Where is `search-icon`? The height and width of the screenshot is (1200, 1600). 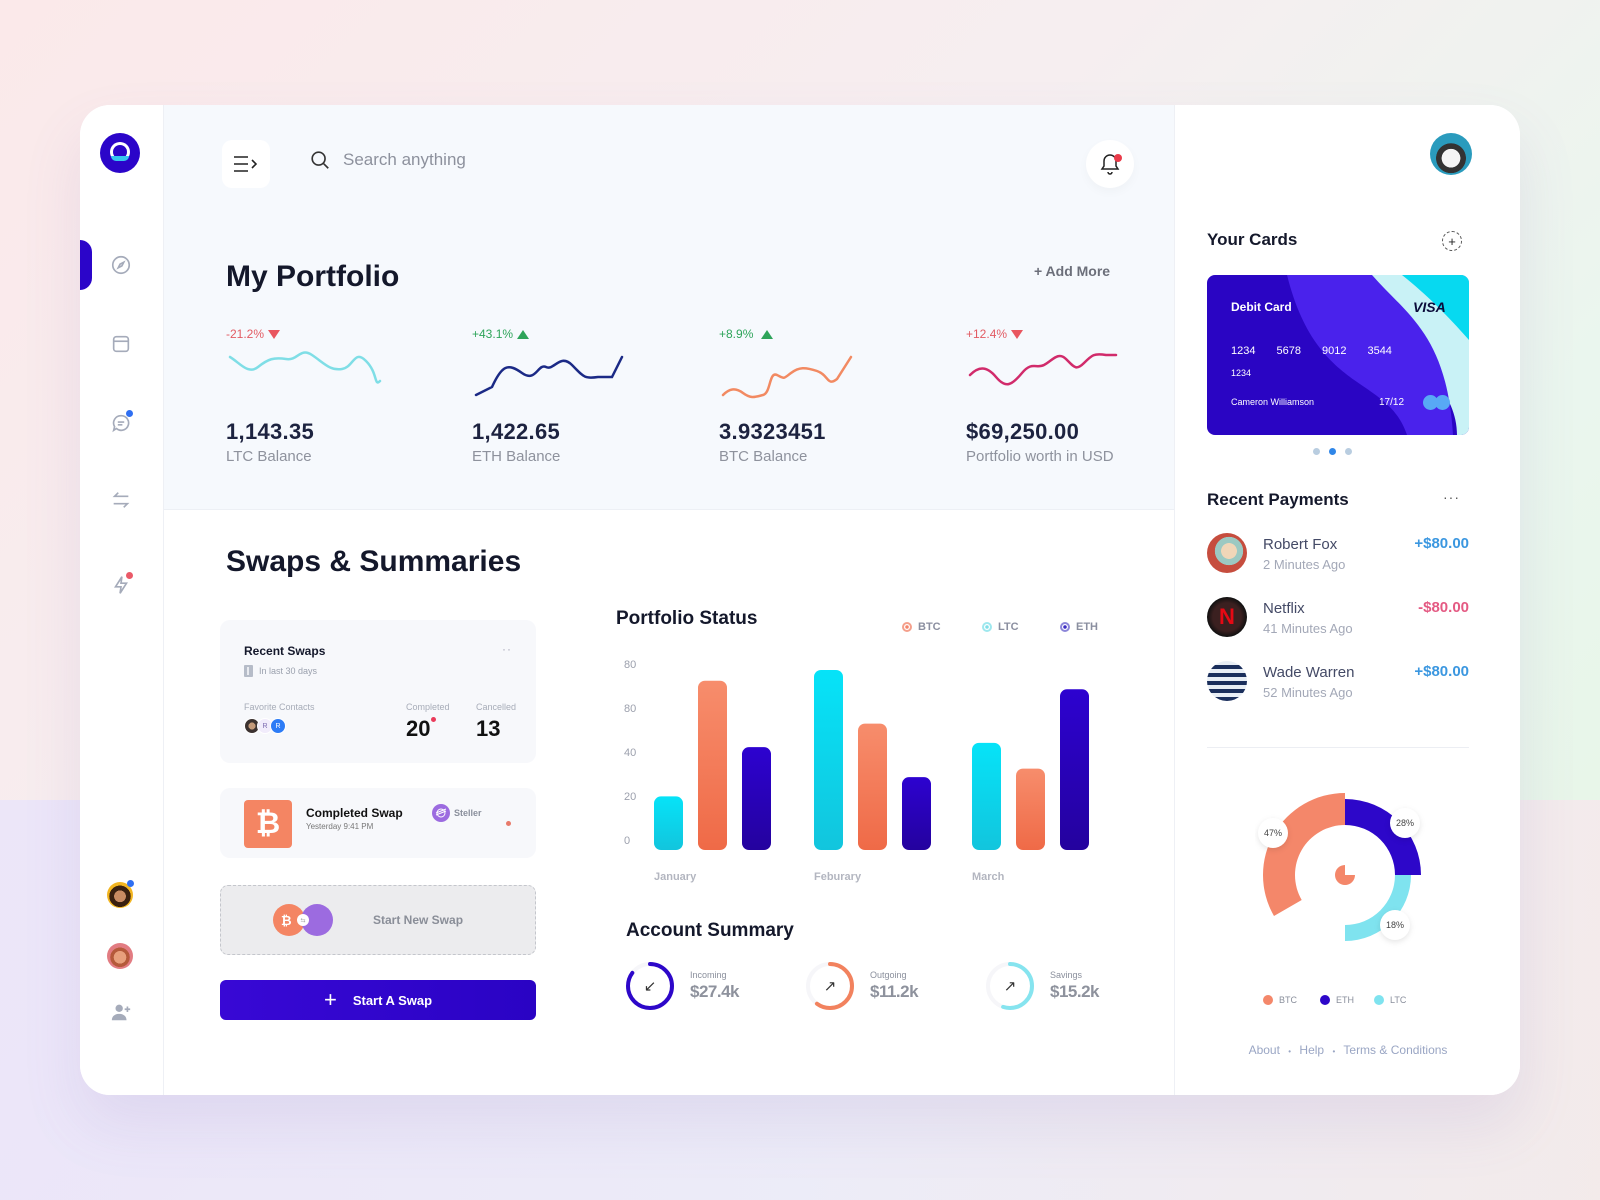
search-icon is located at coordinates (320, 160).